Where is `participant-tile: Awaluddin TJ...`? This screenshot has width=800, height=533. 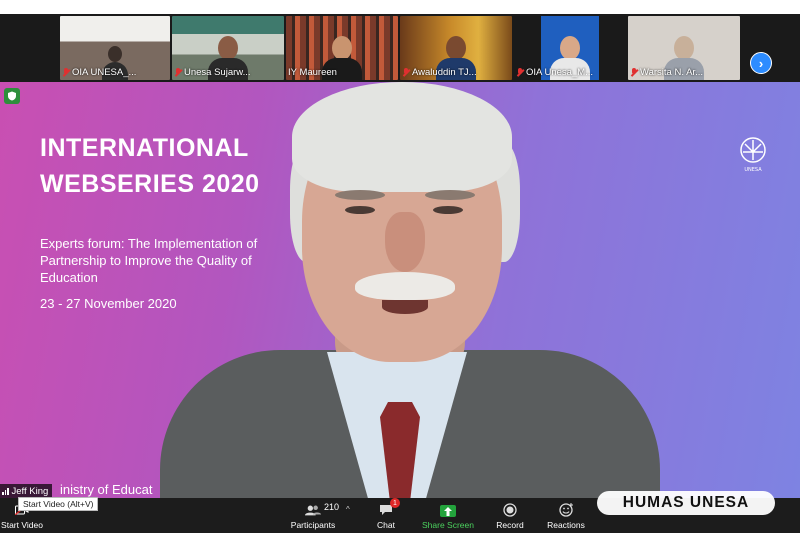
participant-tile: Awaluddin TJ... is located at coordinates (456, 48).